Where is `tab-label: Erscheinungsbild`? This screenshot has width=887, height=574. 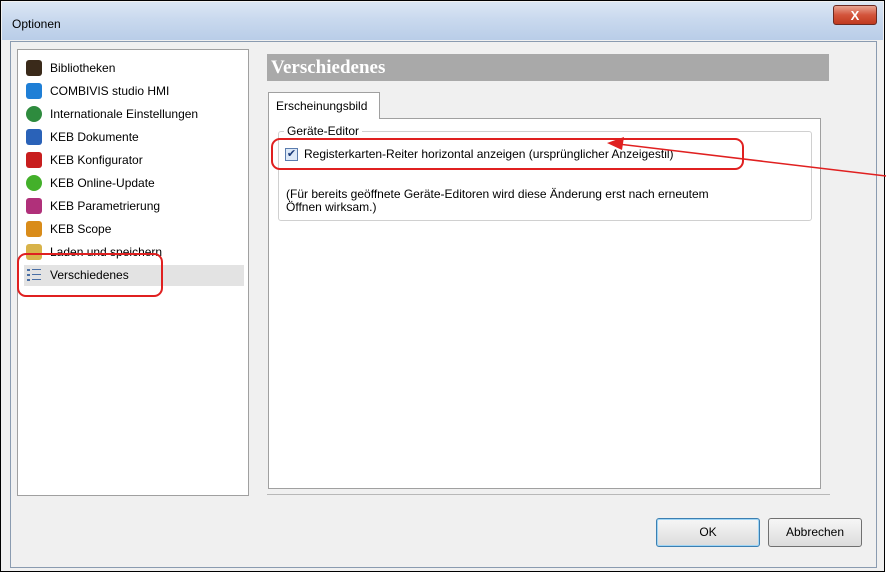 tab-label: Erscheinungsbild is located at coordinates (322, 106).